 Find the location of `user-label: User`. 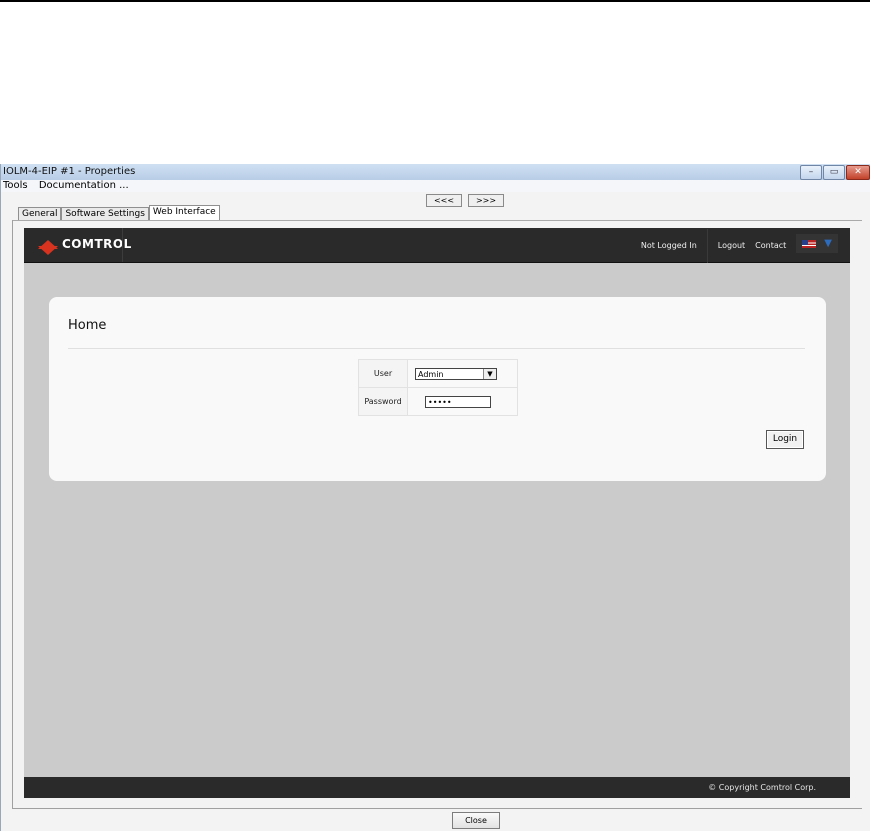

user-label: User is located at coordinates (383, 373).